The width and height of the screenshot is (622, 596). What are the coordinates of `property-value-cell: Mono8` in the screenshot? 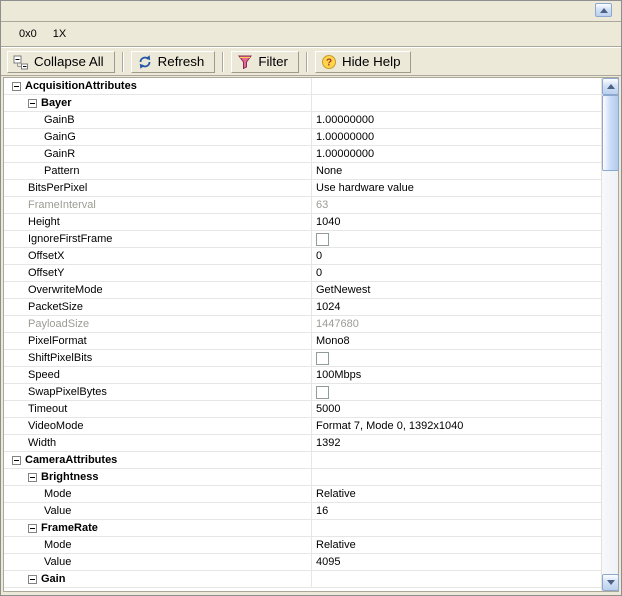 It's located at (456, 341).